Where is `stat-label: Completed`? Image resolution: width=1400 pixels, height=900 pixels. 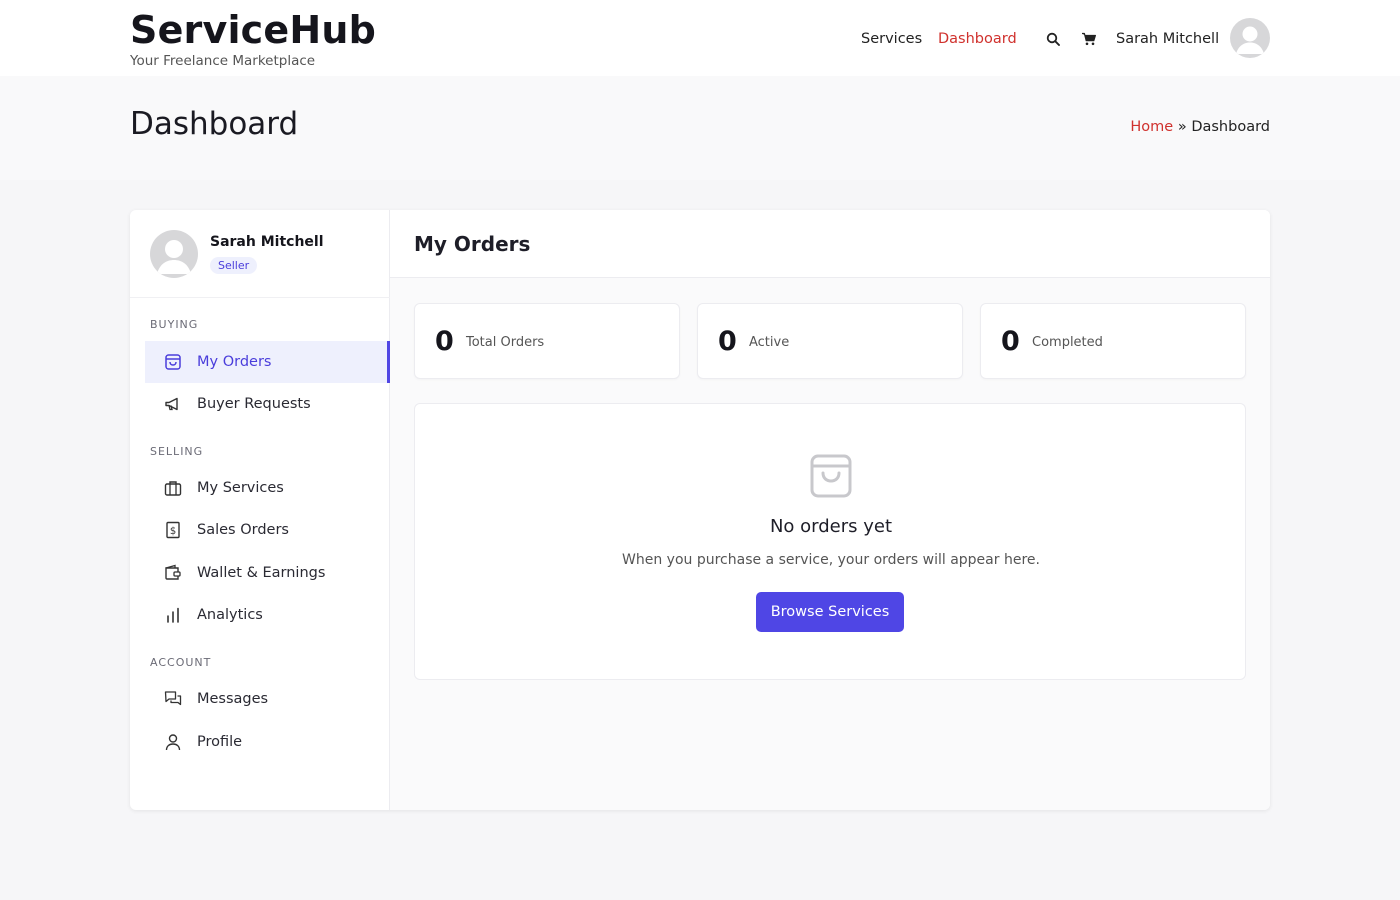
stat-label: Completed is located at coordinates (1067, 342).